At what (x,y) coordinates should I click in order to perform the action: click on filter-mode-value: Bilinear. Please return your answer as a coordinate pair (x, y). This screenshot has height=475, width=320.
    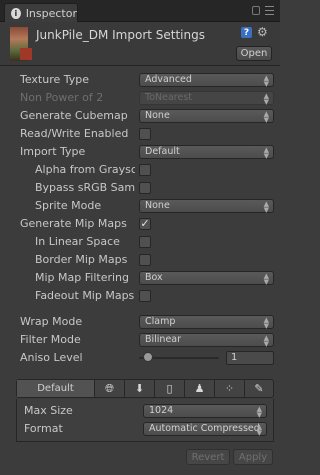
    Looking at the image, I should click on (163, 339).